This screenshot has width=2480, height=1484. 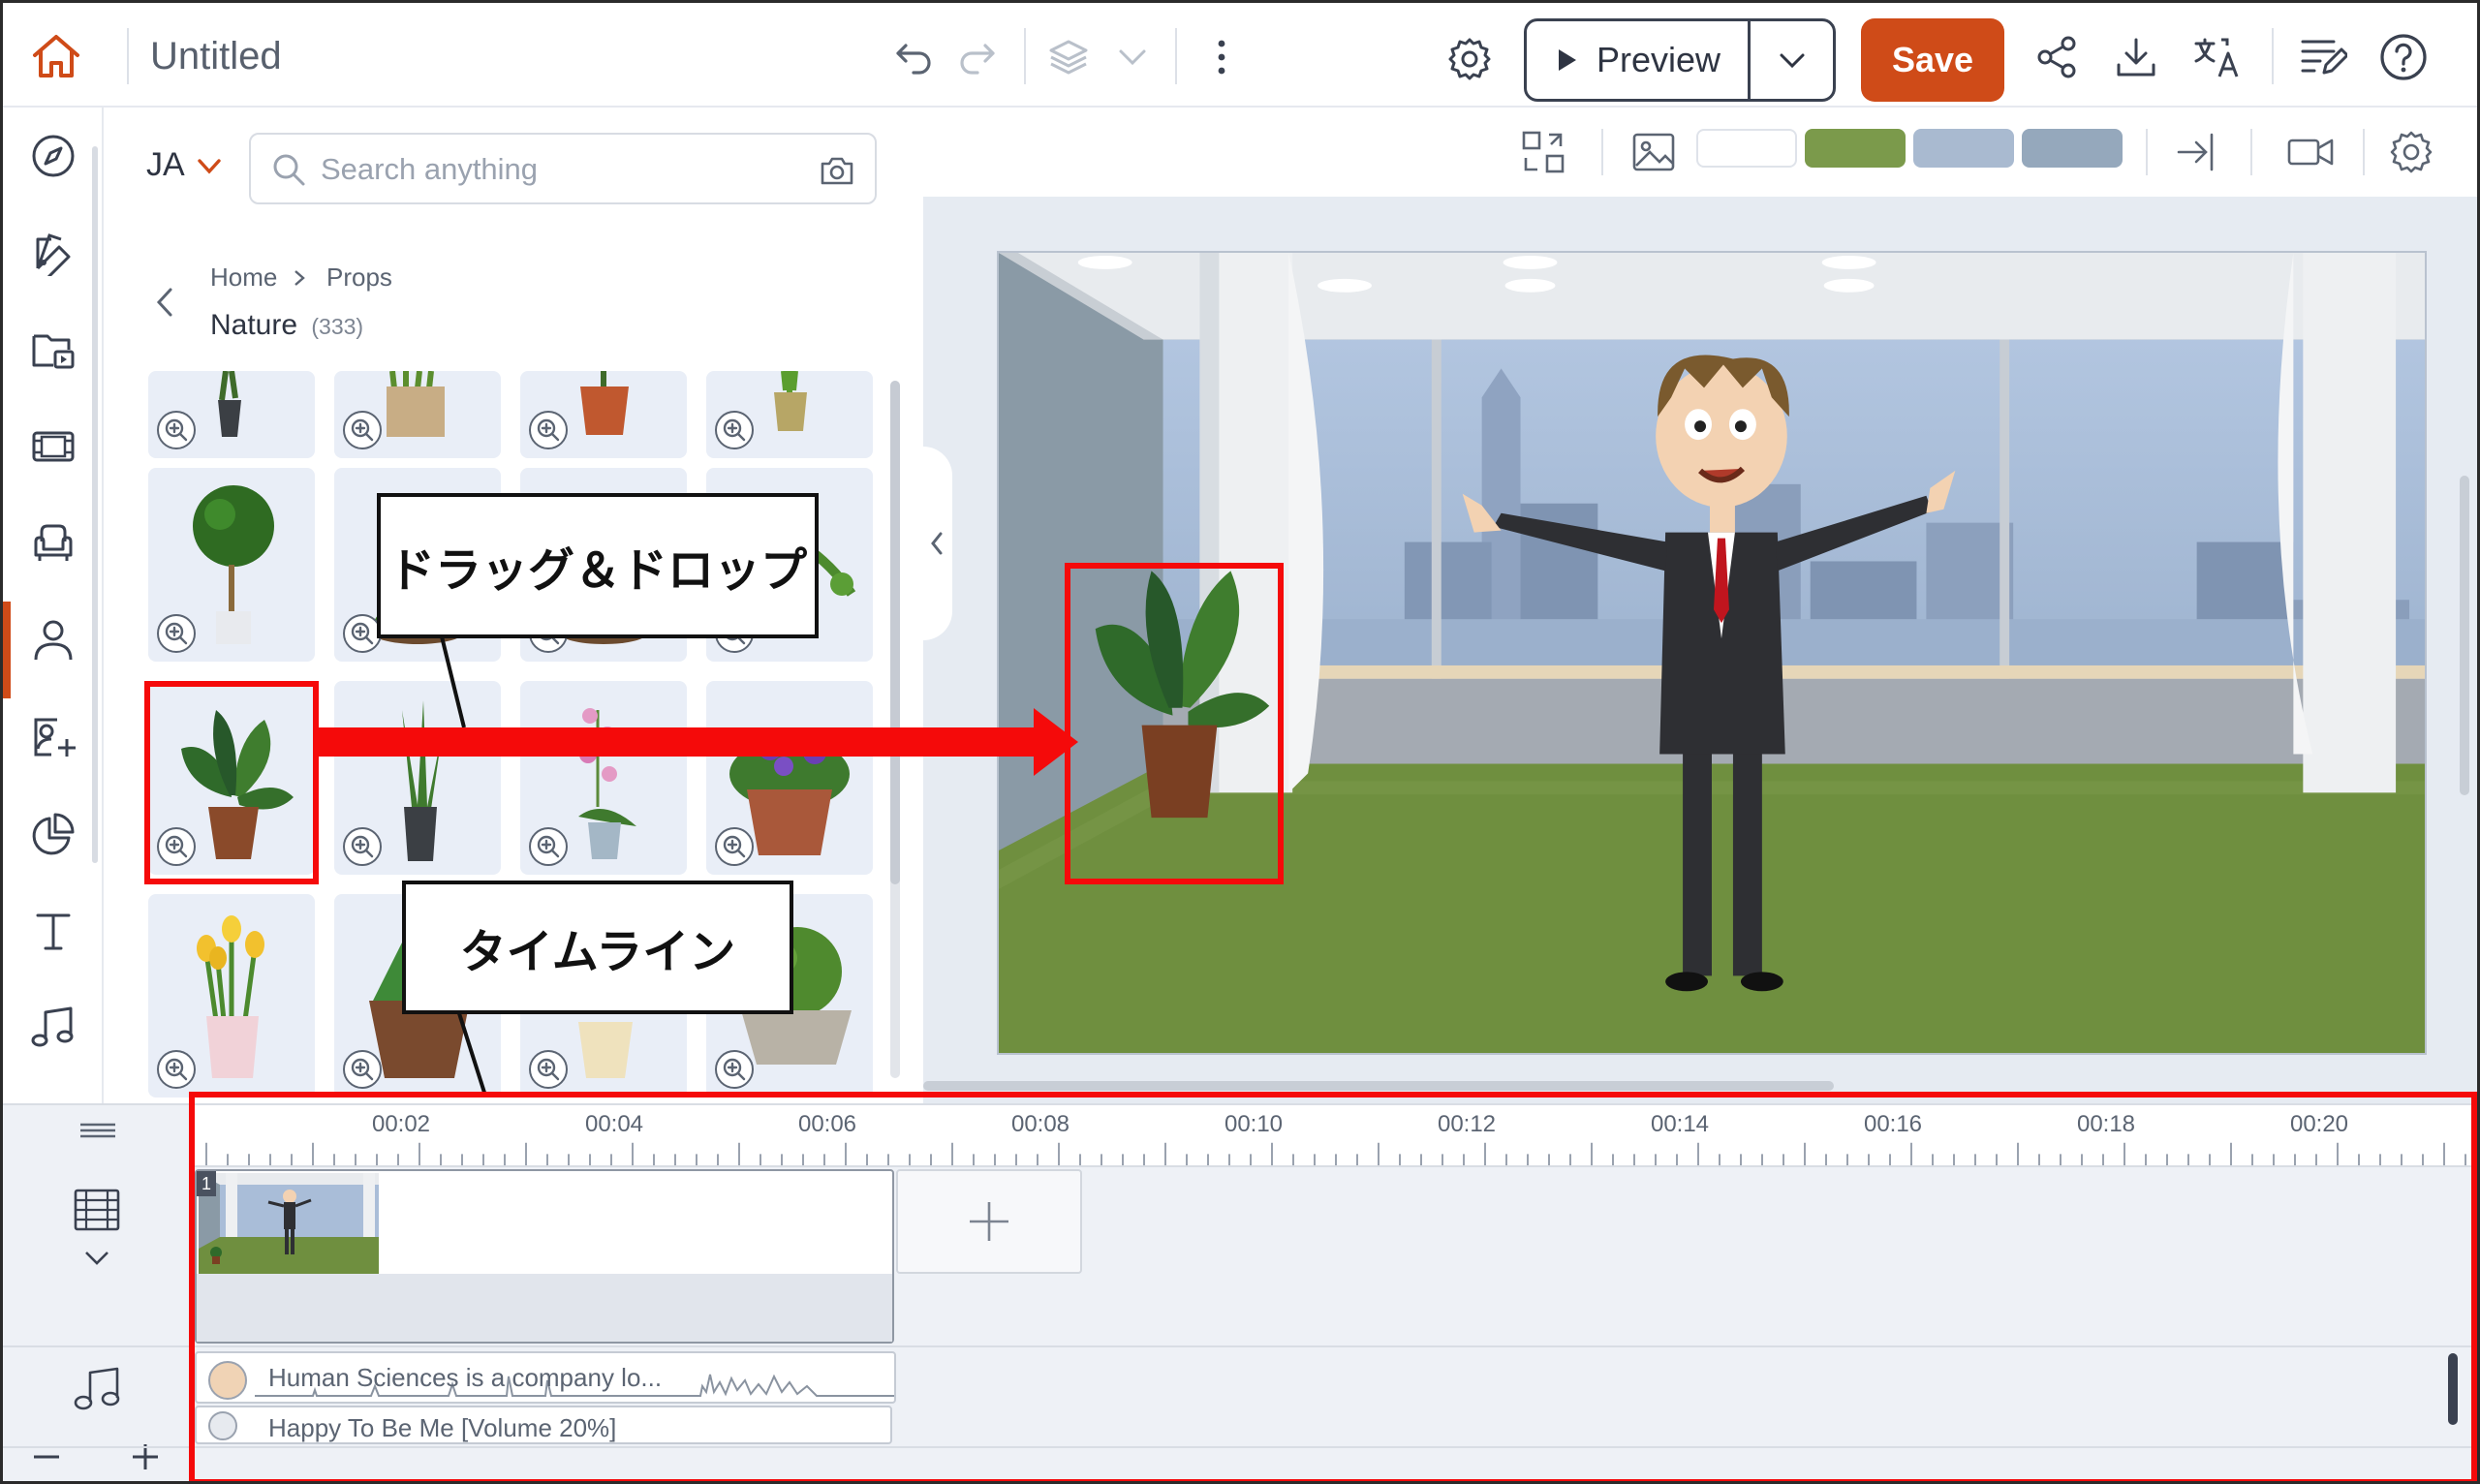 What do you see at coordinates (2136, 57) in the screenshot?
I see `download-icon` at bounding box center [2136, 57].